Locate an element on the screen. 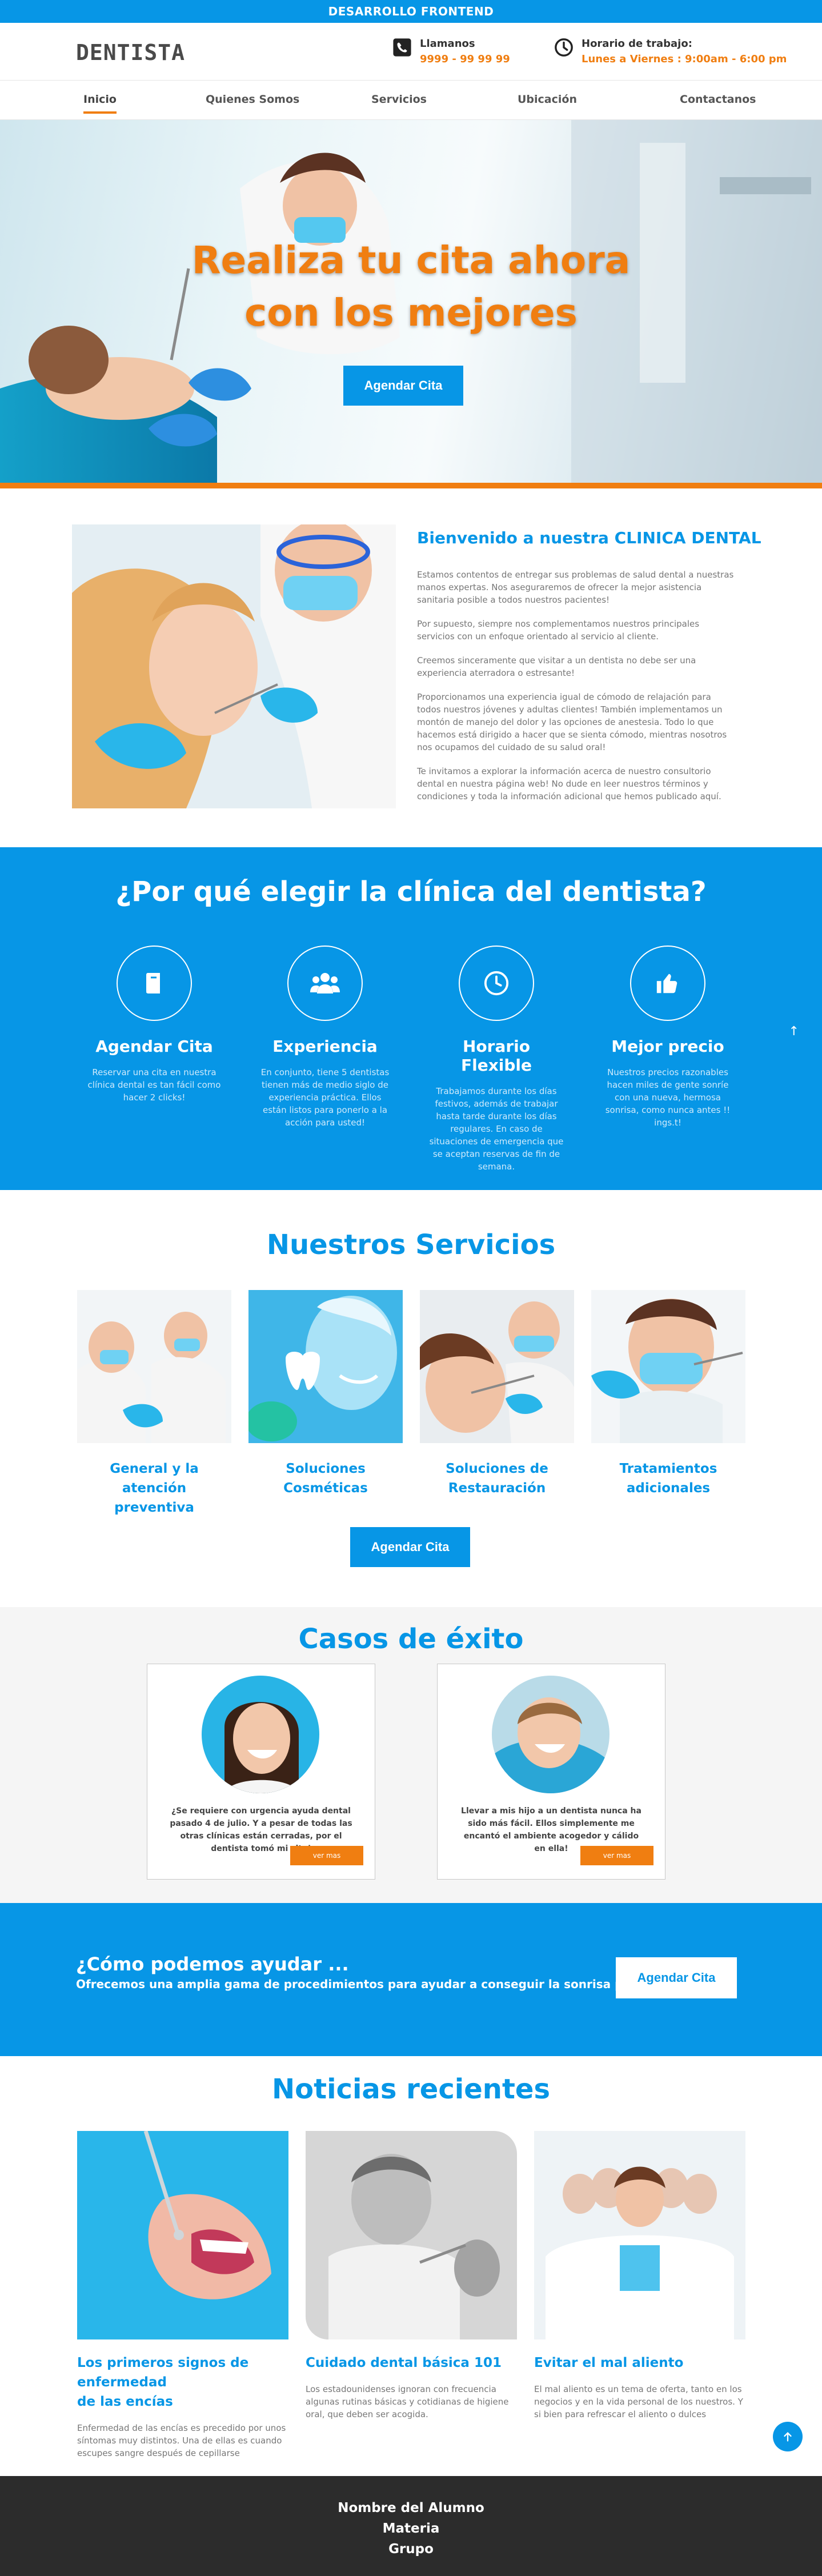  news-title: Noticias recientes is located at coordinates (411, 2089).